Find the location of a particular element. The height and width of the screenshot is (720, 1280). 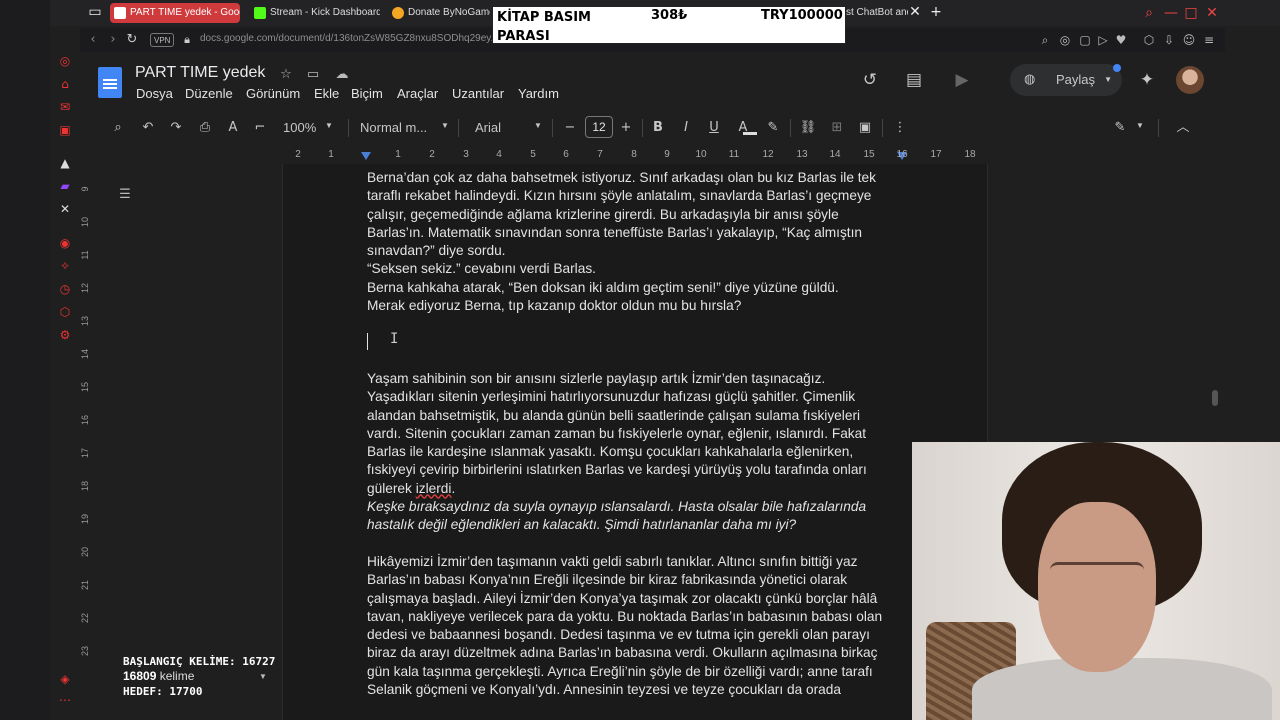

font-select: Arial is located at coordinates (488, 127).